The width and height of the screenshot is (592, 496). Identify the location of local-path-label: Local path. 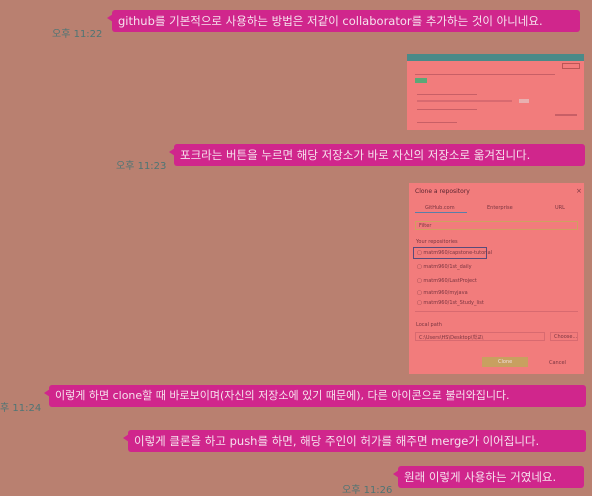
(429, 325).